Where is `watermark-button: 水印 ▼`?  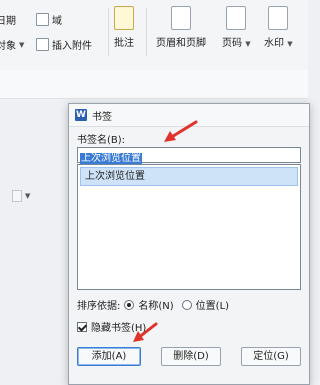
watermark-button: 水印 ▼ is located at coordinates (278, 27).